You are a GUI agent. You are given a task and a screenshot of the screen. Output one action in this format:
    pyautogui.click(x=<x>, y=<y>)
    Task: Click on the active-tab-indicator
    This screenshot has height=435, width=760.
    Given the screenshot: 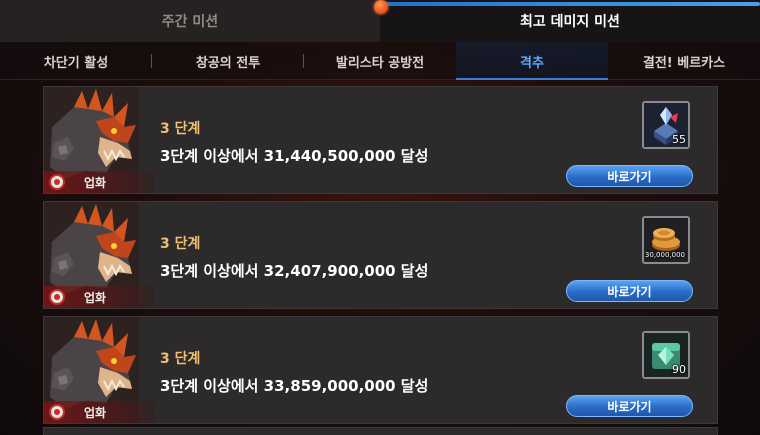 What is the action you would take?
    pyautogui.click(x=570, y=4)
    